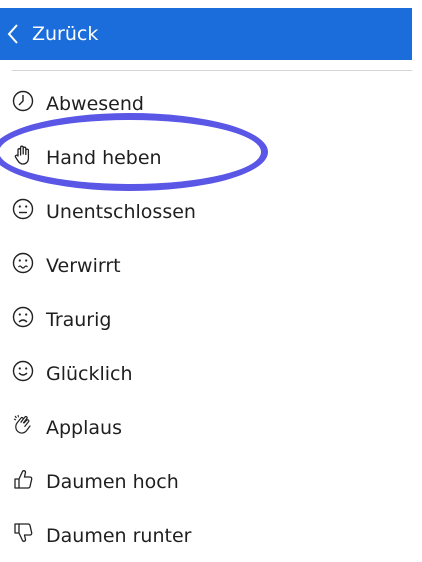 This screenshot has width=422, height=562. I want to click on menu-item-label: Applaus, so click(84, 428).